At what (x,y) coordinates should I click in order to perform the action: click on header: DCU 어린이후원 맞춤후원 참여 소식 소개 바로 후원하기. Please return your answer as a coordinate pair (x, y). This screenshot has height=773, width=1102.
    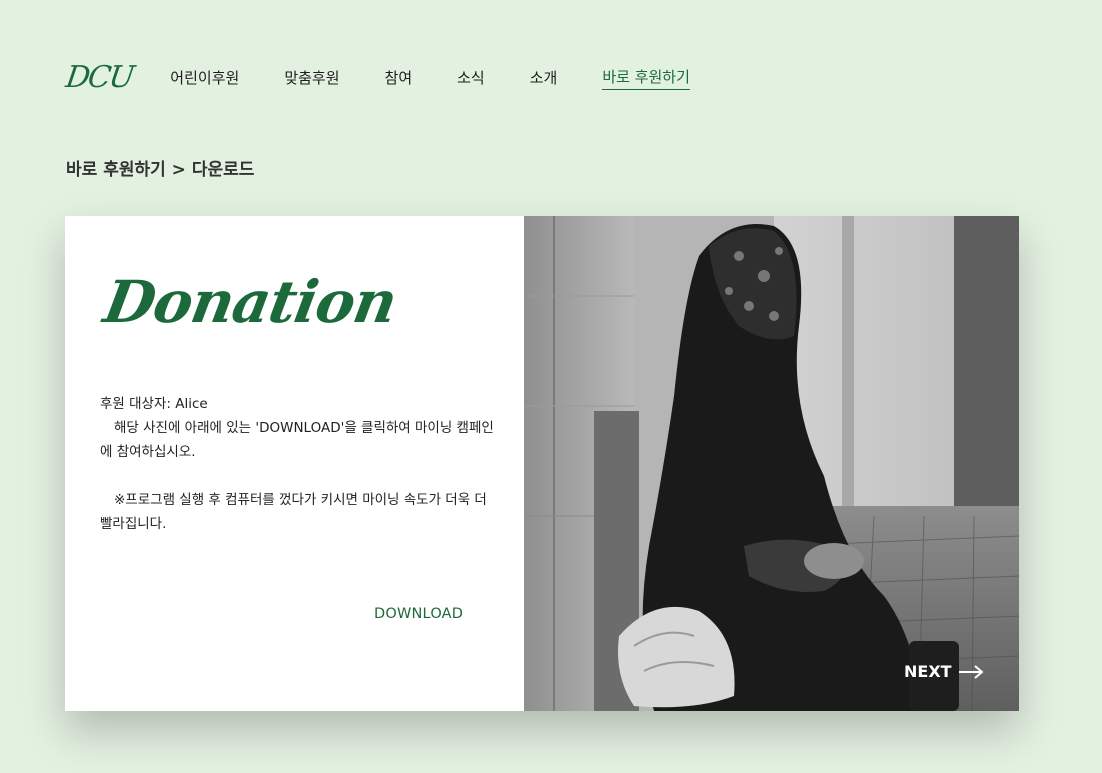
    Looking at the image, I should click on (399, 78).